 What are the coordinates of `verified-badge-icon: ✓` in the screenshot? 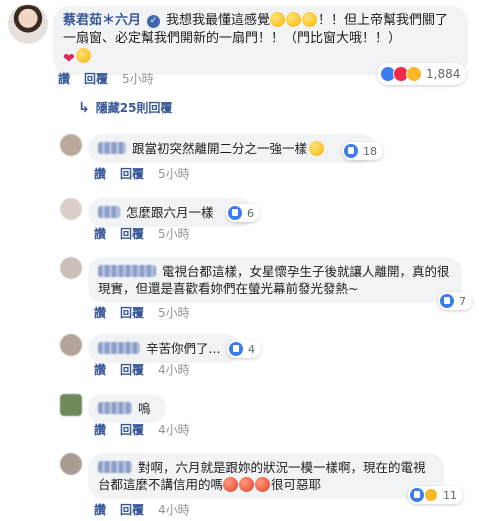 It's located at (154, 21).